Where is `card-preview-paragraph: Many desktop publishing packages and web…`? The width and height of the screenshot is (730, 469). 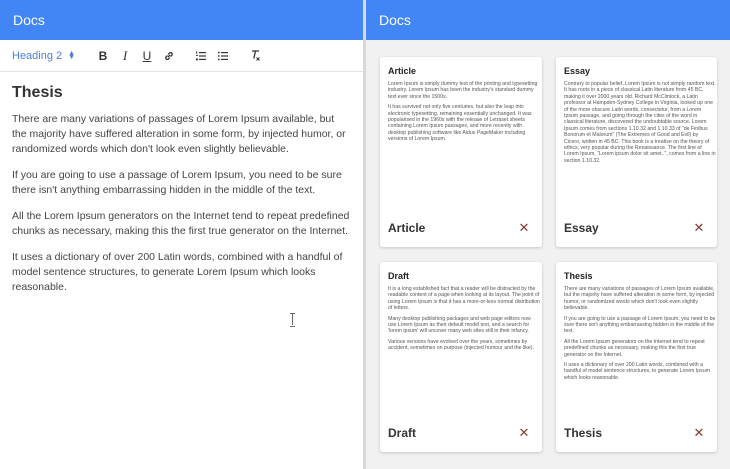
card-preview-paragraph: Many desktop publishing packages and web… is located at coordinates (459, 325).